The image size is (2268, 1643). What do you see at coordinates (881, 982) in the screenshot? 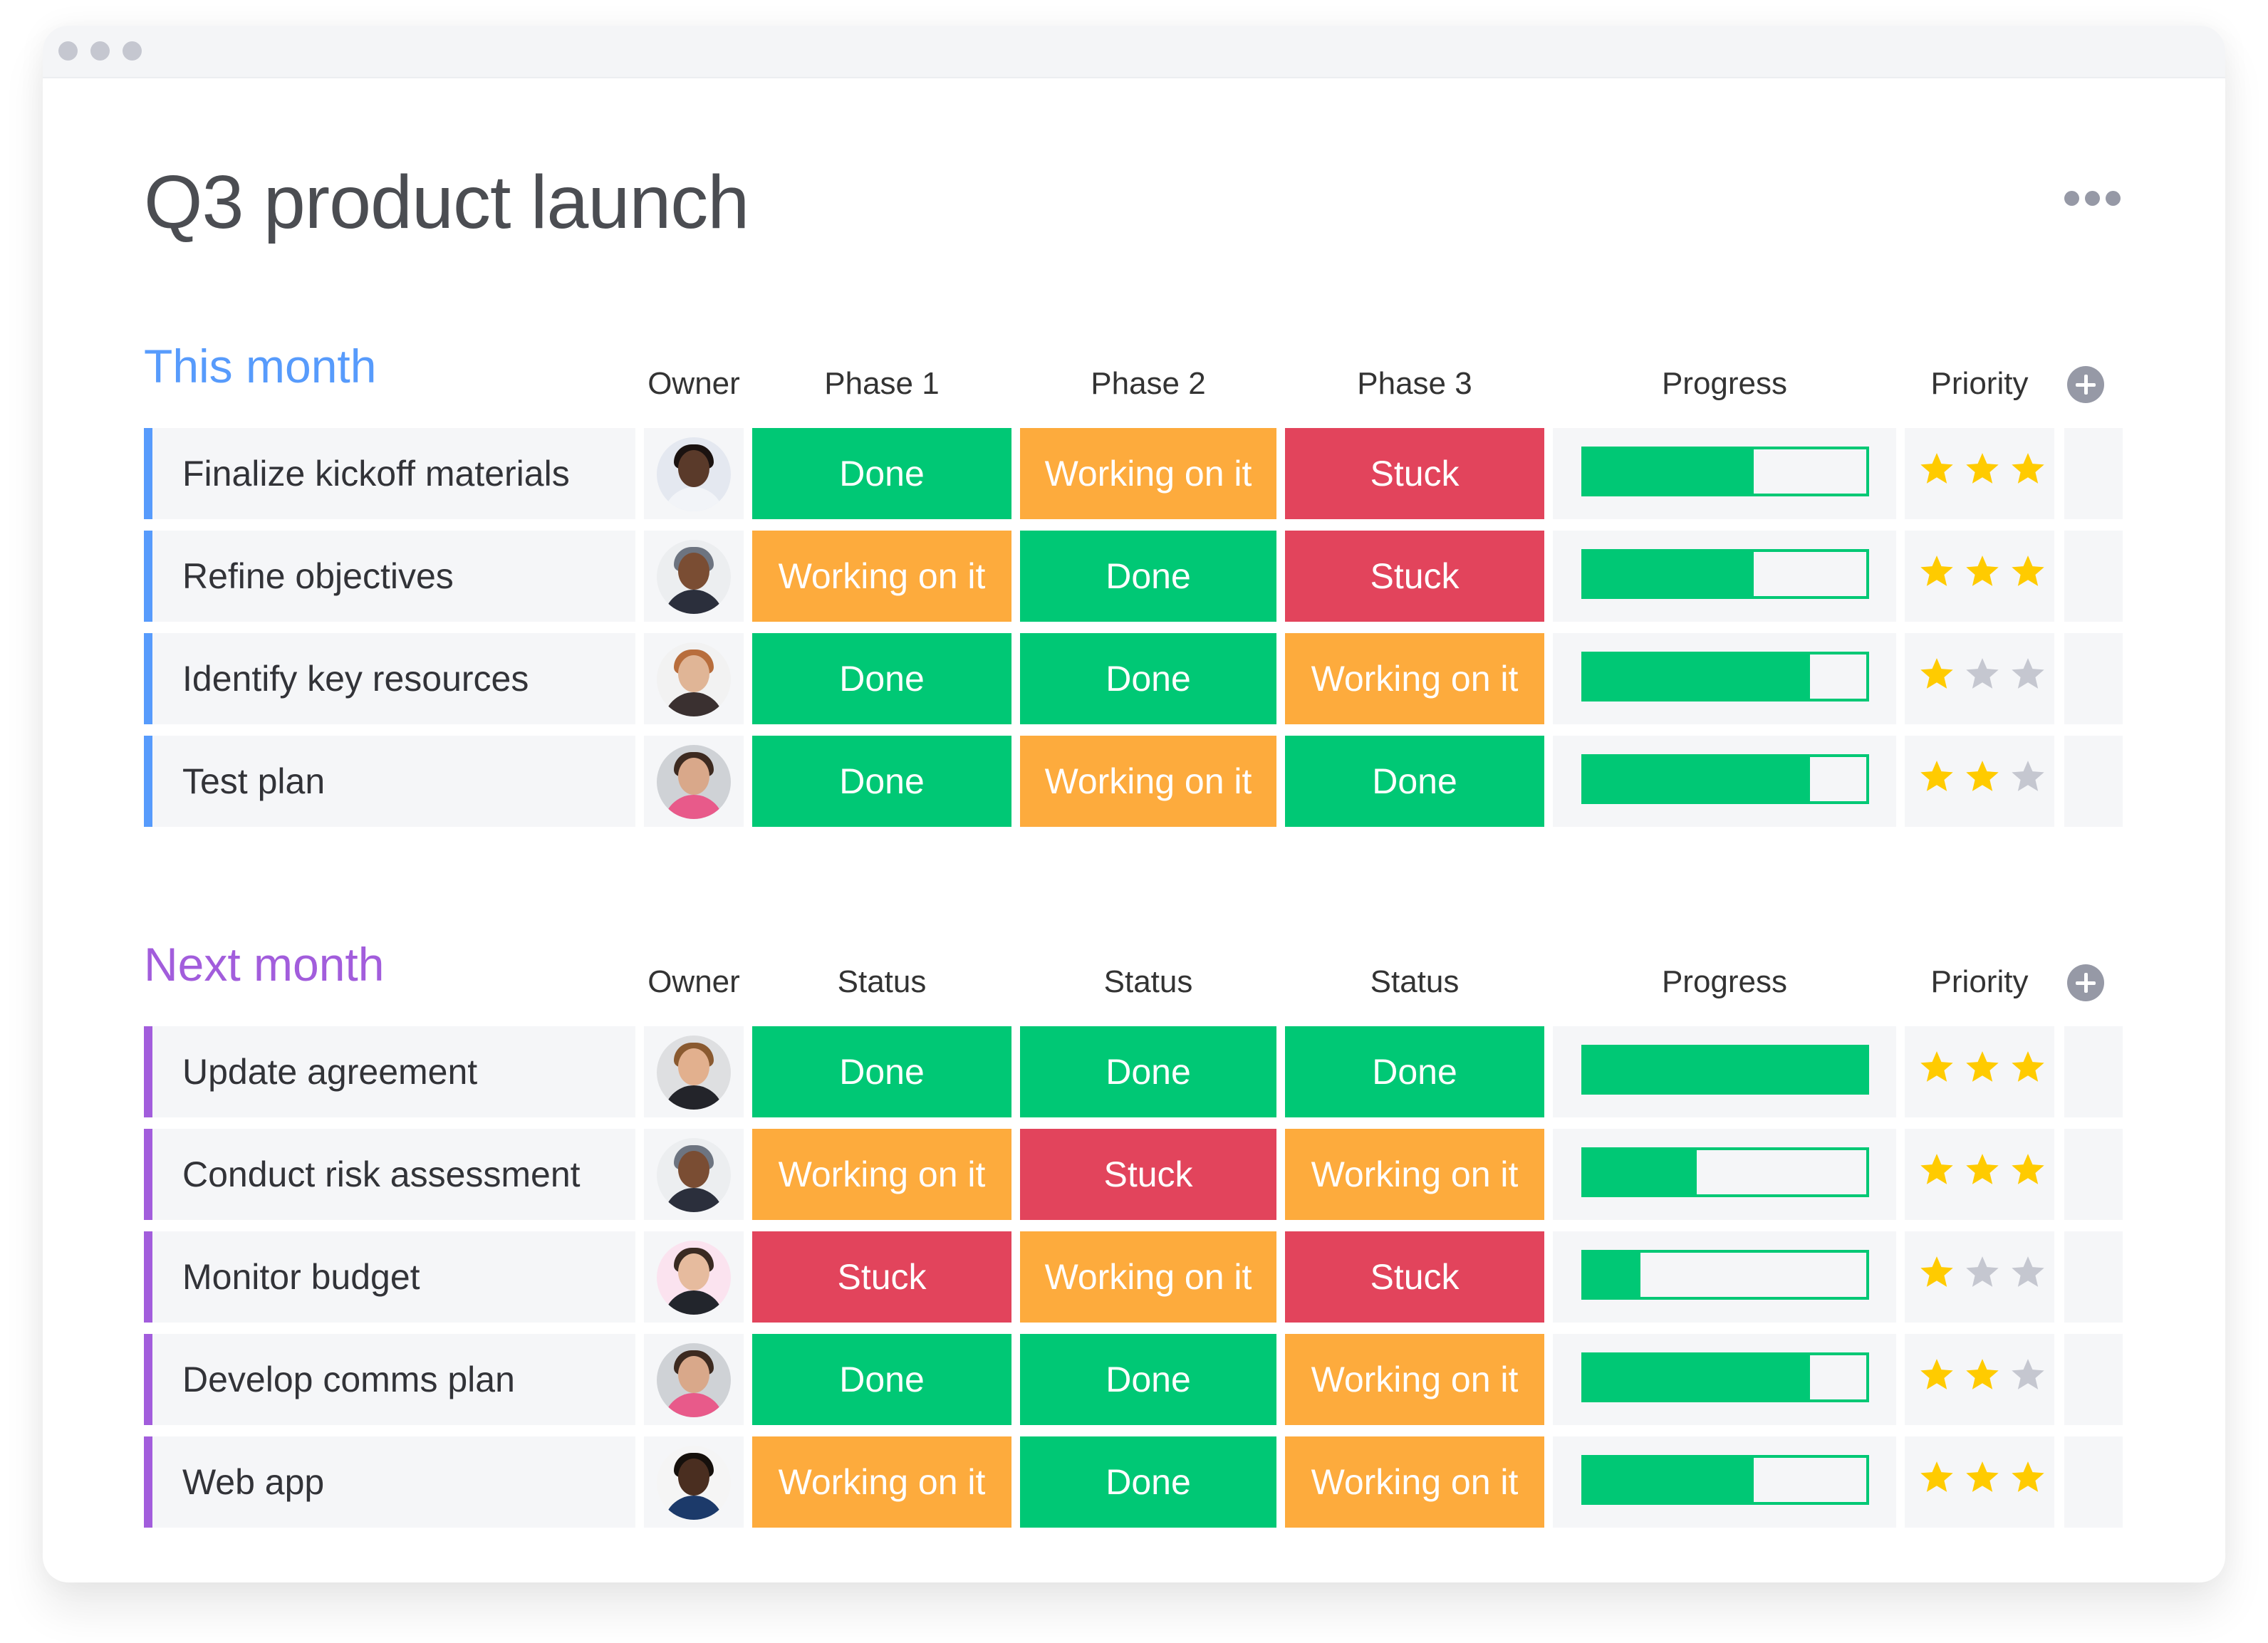
I see `column-header-c1: Status` at bounding box center [881, 982].